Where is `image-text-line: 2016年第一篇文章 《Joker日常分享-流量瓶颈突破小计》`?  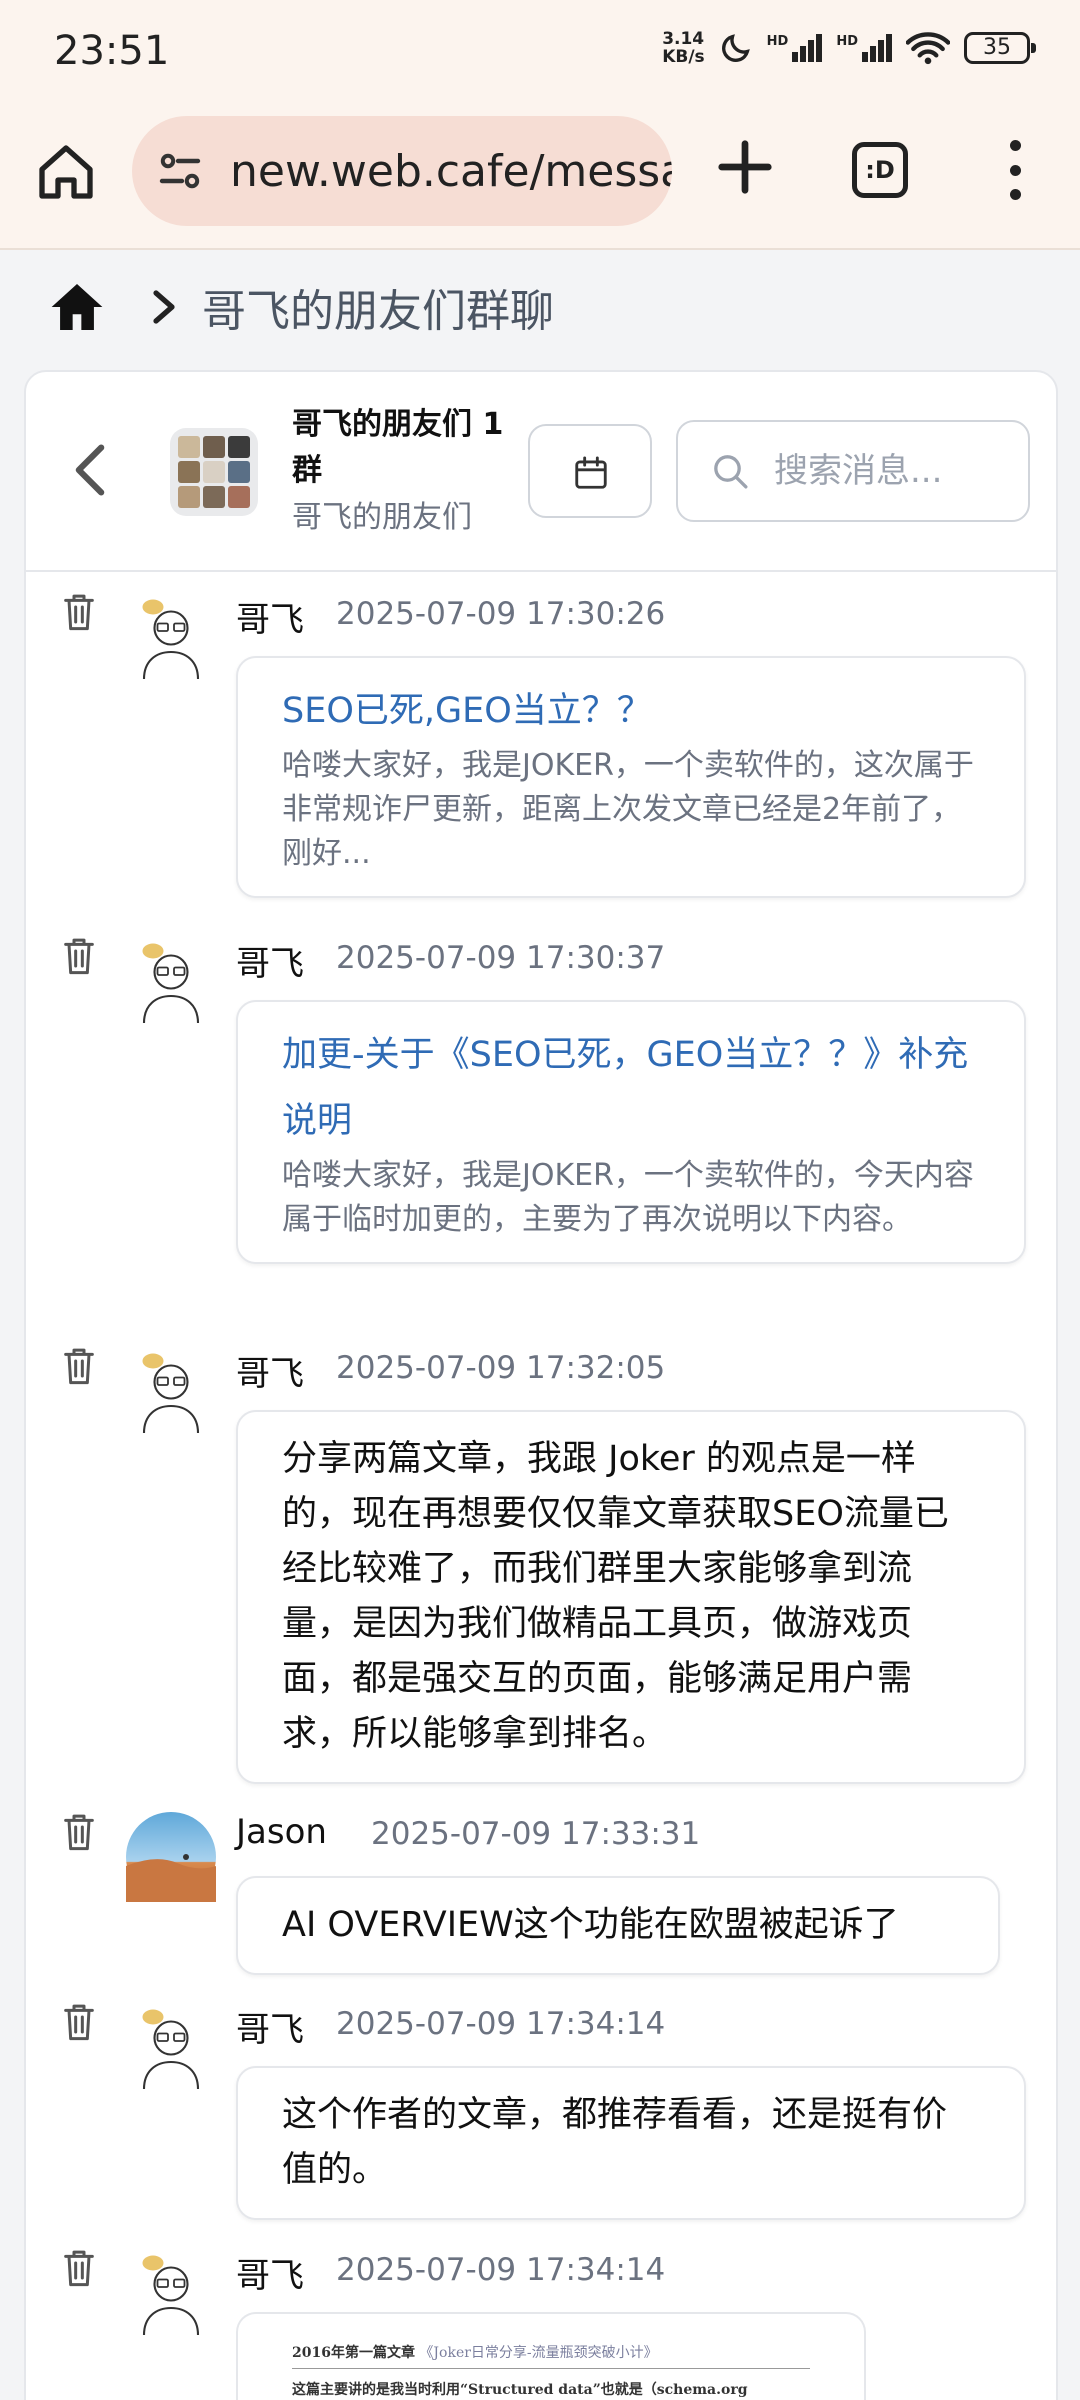
image-text-line: 2016年第一篇文章 《Joker日常分享-流量瓶颈突破小计》 is located at coordinates (551, 2355).